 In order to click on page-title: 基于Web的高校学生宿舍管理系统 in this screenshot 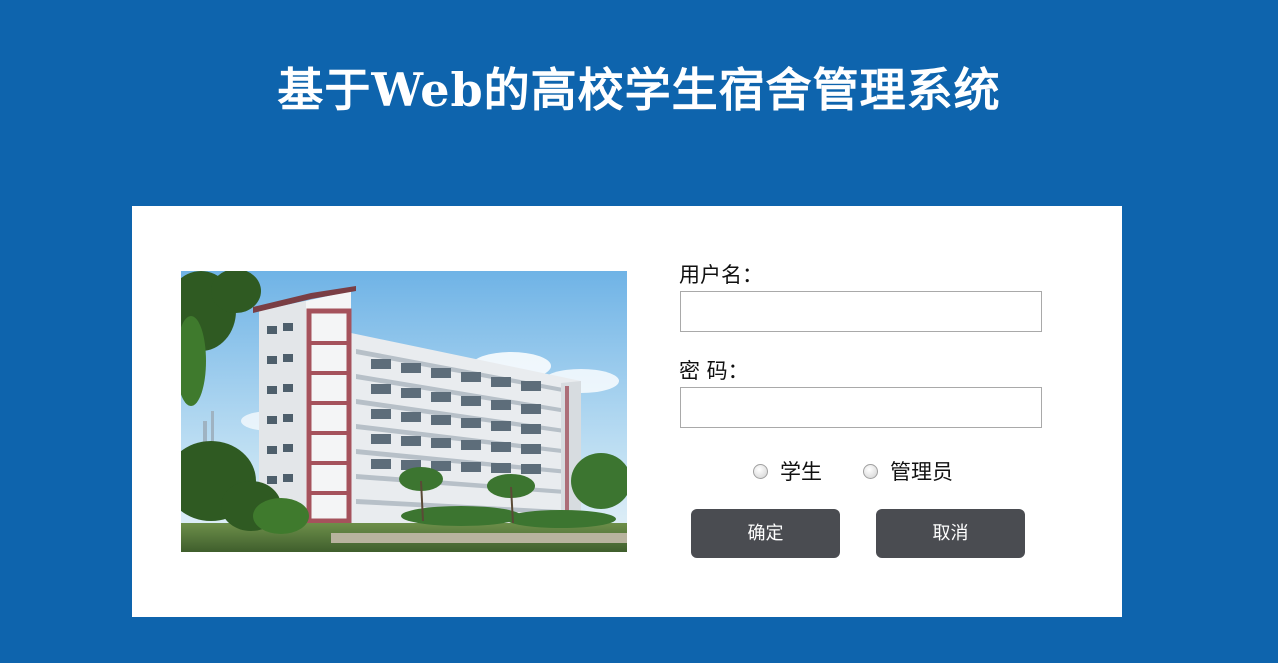, I will do `click(639, 90)`.